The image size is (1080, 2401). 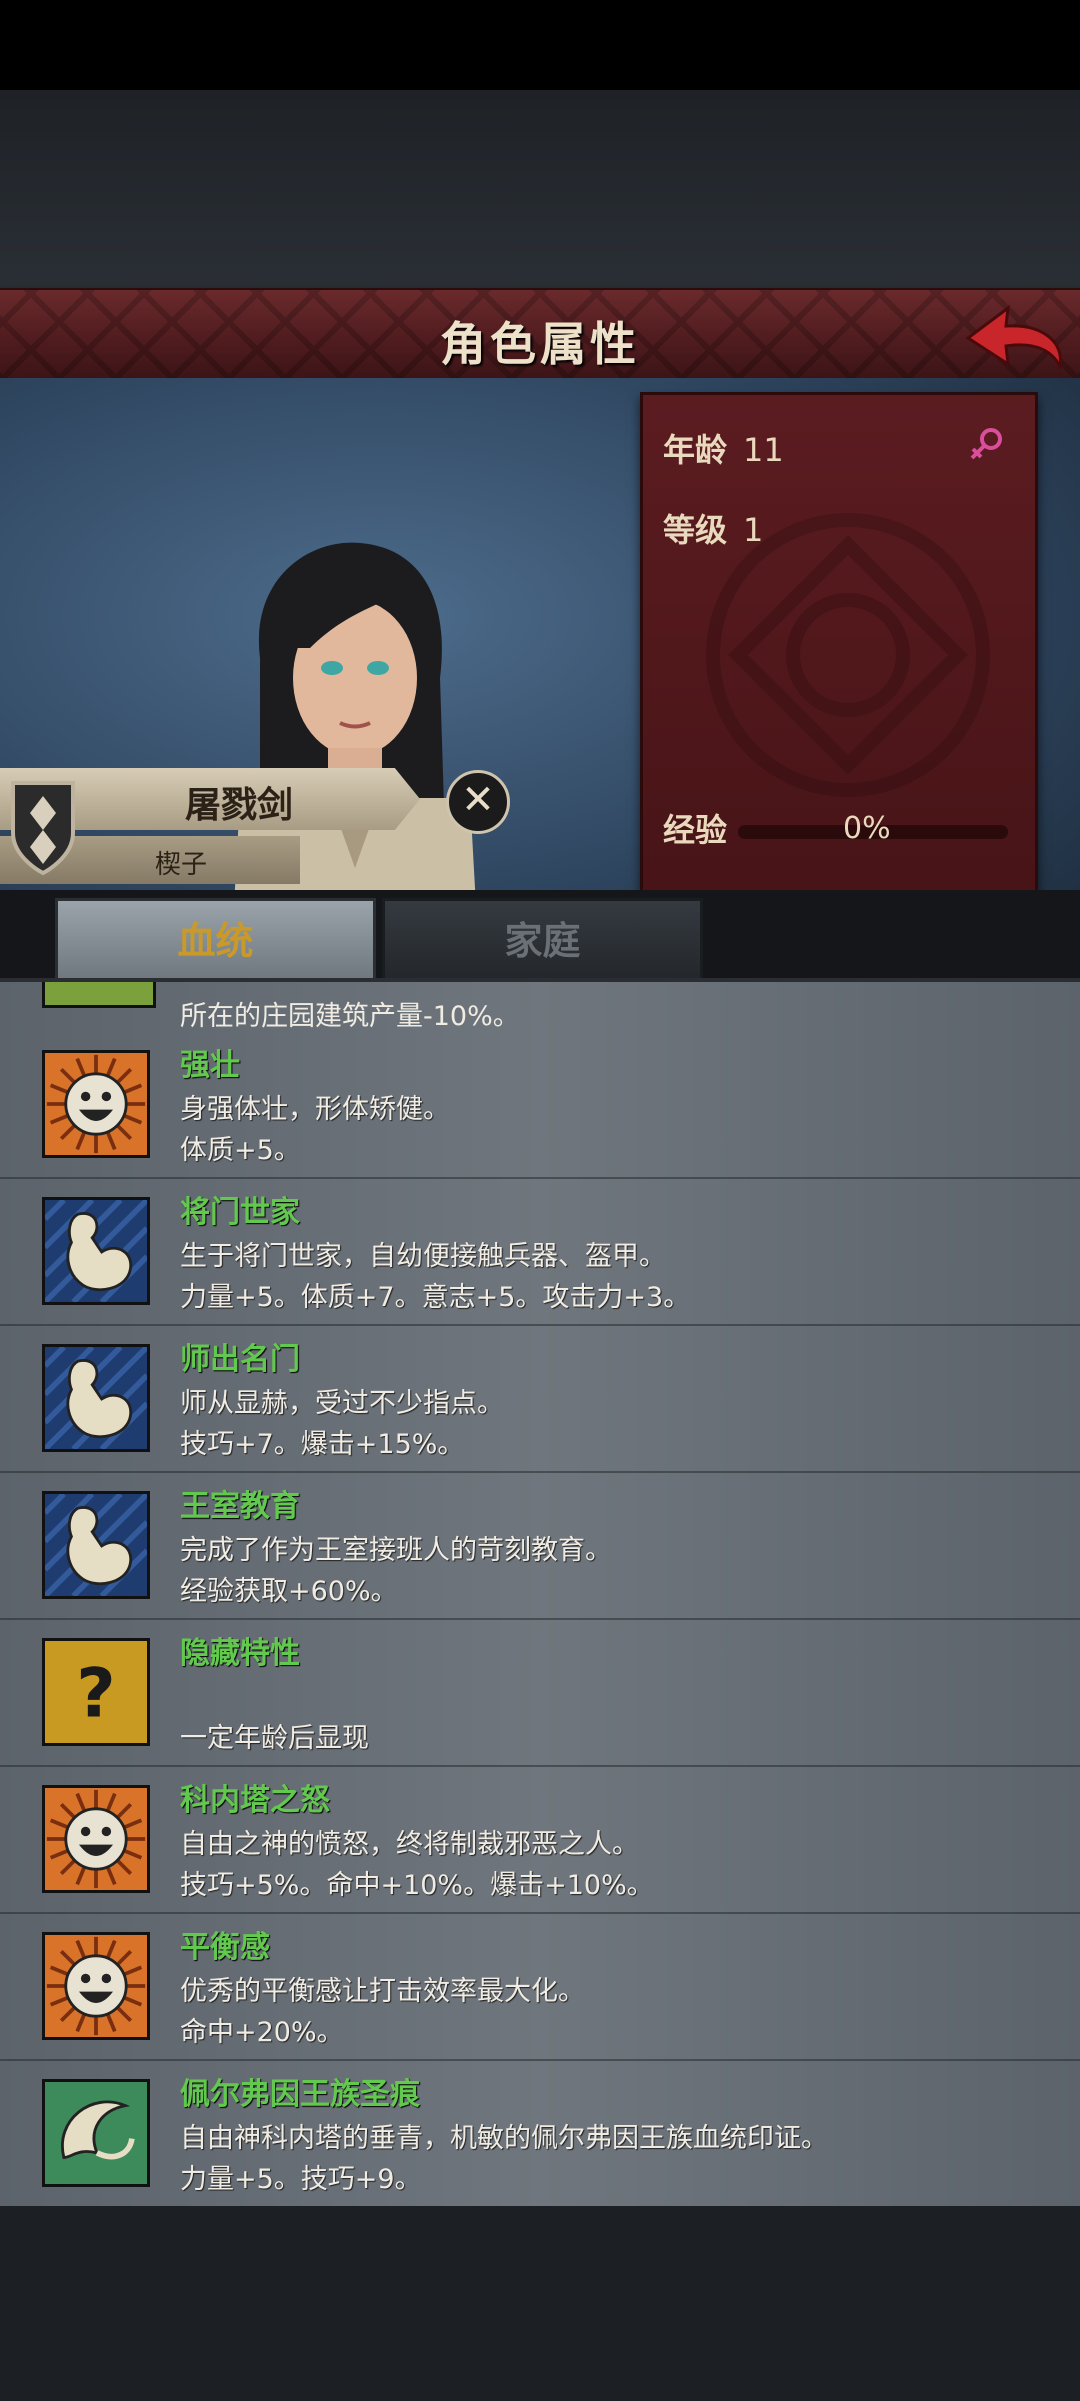 I want to click on trait-name: 佩尔弗因王族圣痕, so click(x=300, y=2094).